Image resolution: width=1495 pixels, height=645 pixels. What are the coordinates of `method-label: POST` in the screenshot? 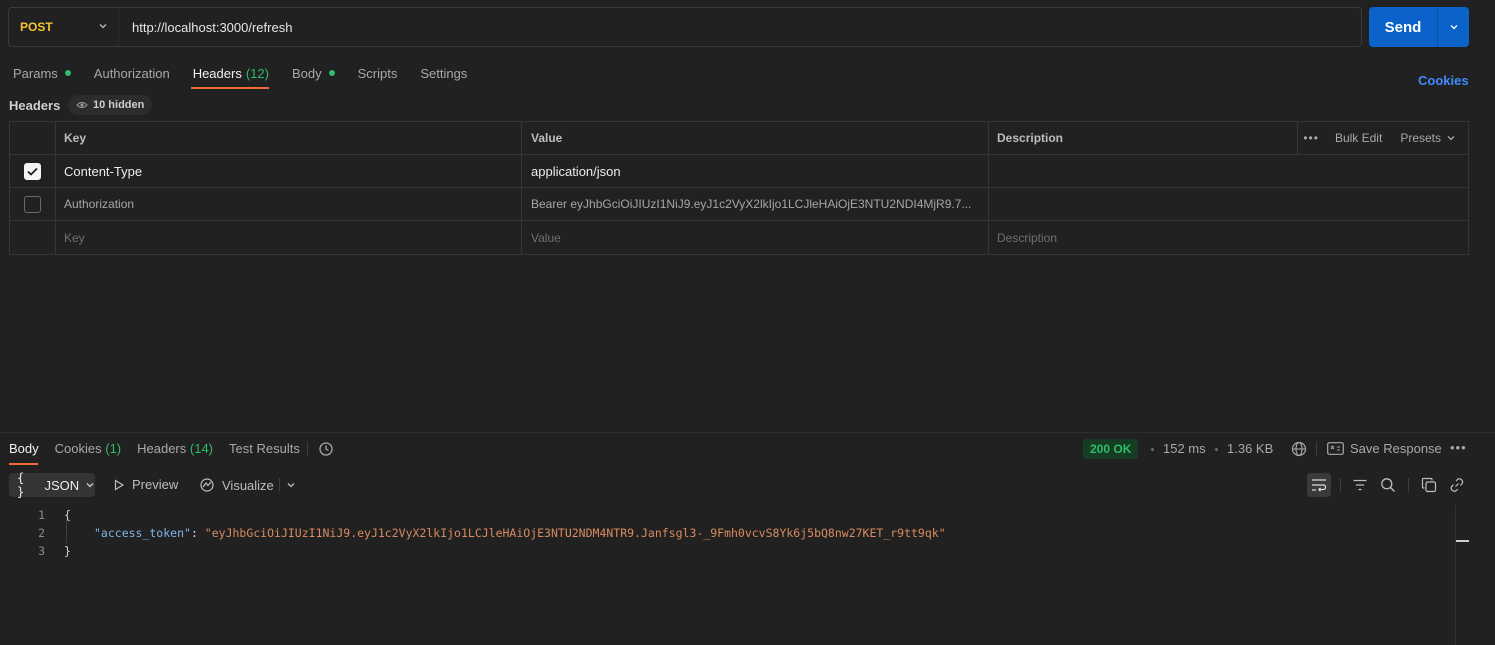 It's located at (36, 27).